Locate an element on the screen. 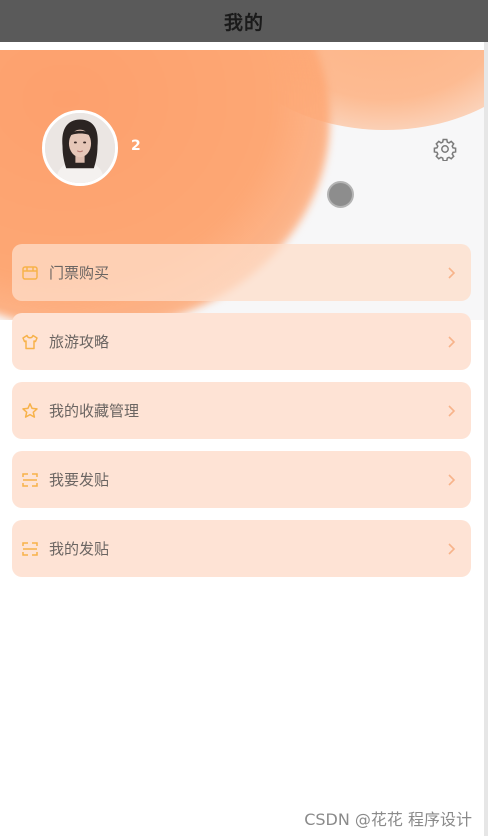 This screenshot has height=836, width=488. shirt-icon is located at coordinates (30, 342).